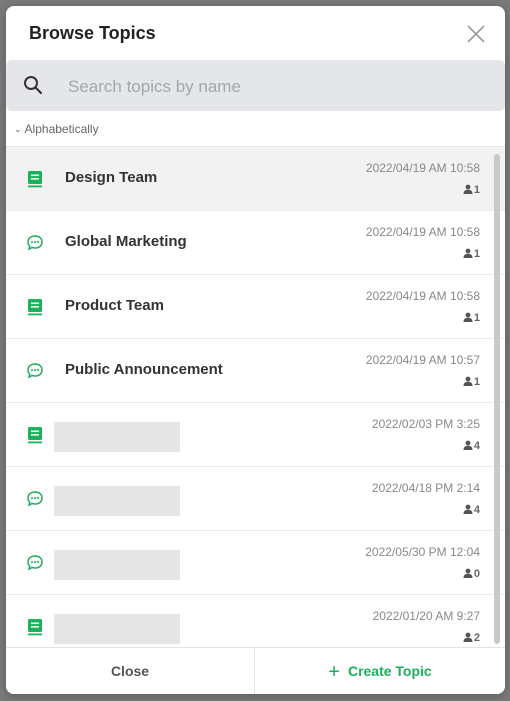 This screenshot has height=701, width=510. What do you see at coordinates (389, 671) in the screenshot?
I see `create-topic-label: Create Topic` at bounding box center [389, 671].